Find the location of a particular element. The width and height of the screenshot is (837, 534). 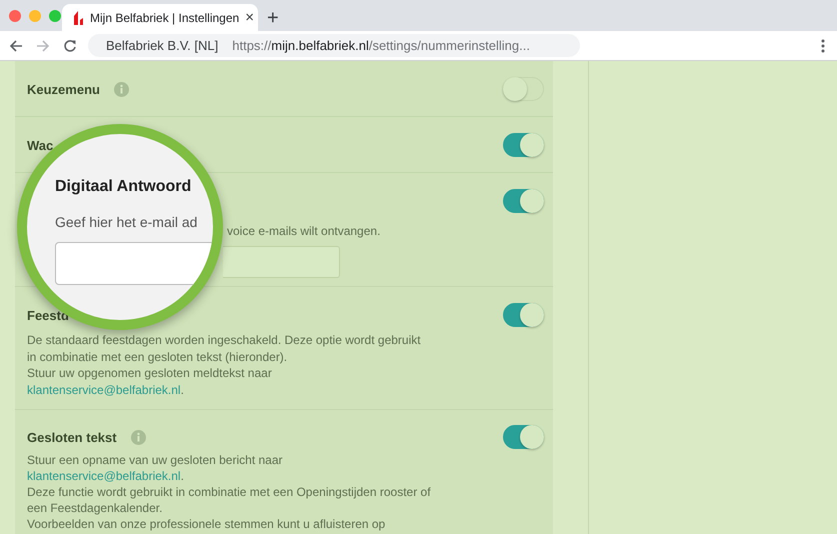

back-icon is located at coordinates (16, 45).